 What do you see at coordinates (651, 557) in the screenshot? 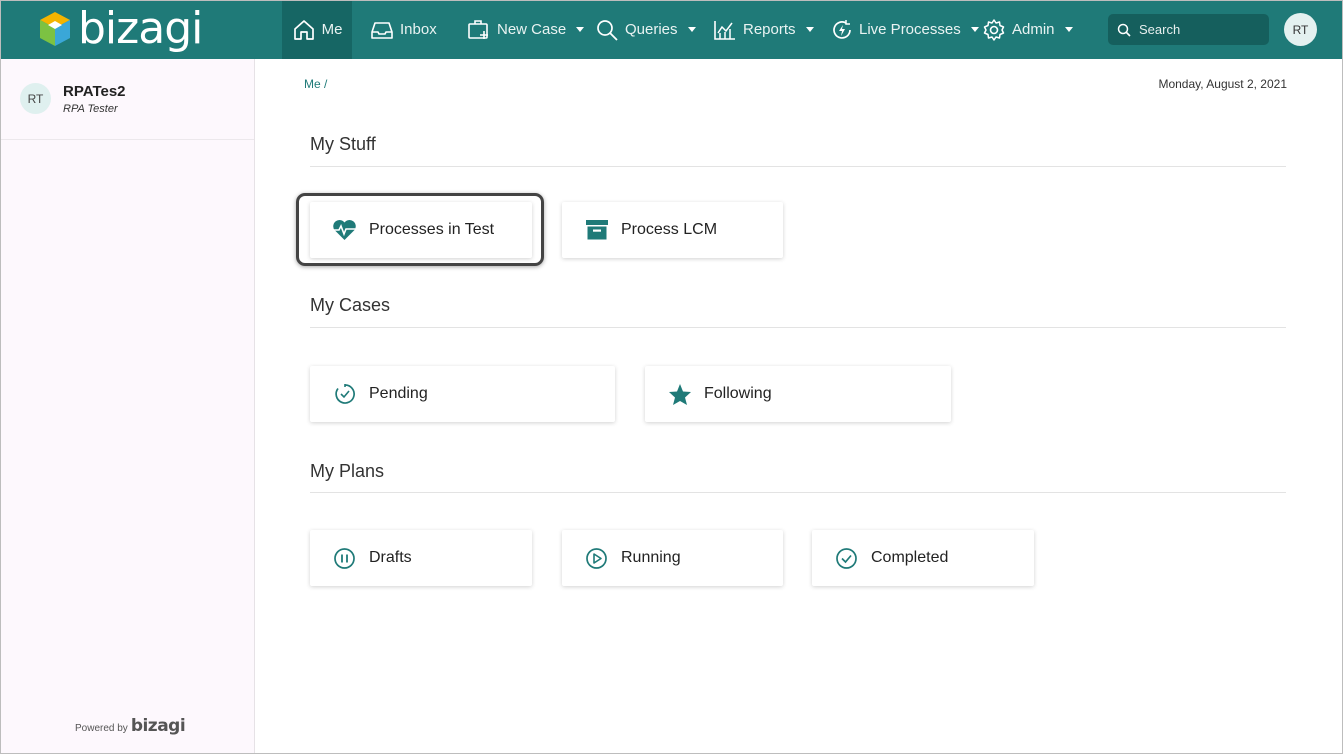
I see `card-label: Running` at bounding box center [651, 557].